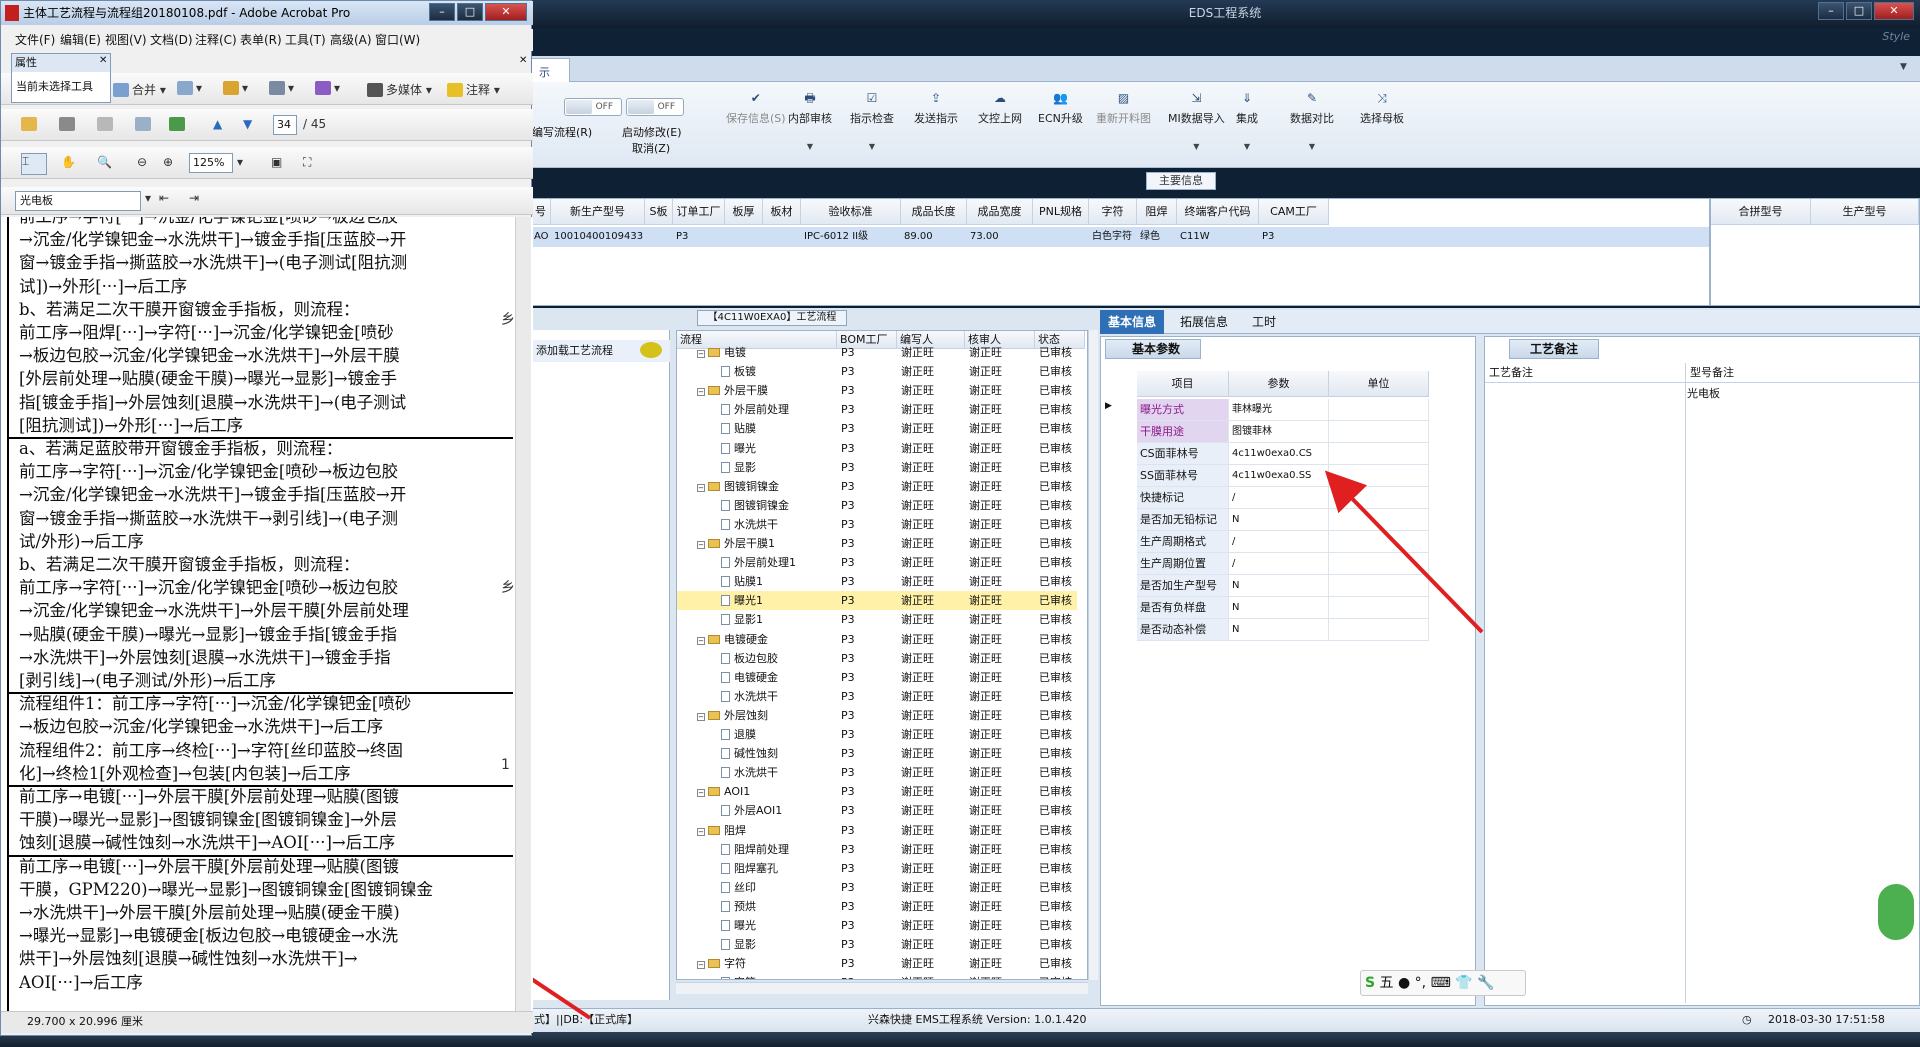 The height and width of the screenshot is (1047, 1920). Describe the element at coordinates (209, 912) in the screenshot. I see `doc-text-line: →水洗烘干]→外层干膜[外层前处理→贴膜(硬金干膜)` at that location.